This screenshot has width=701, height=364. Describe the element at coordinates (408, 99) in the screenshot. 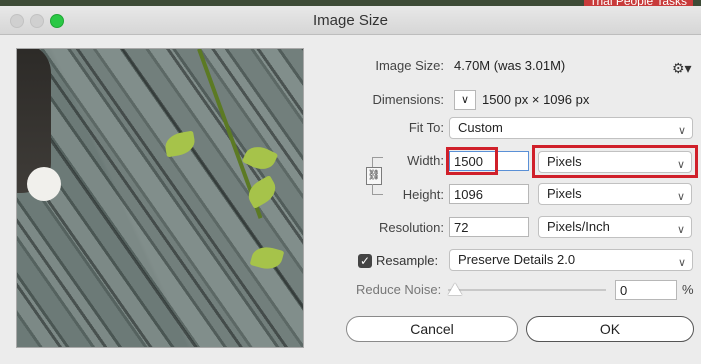

I see `dimensions-label: Dimensions:` at that location.